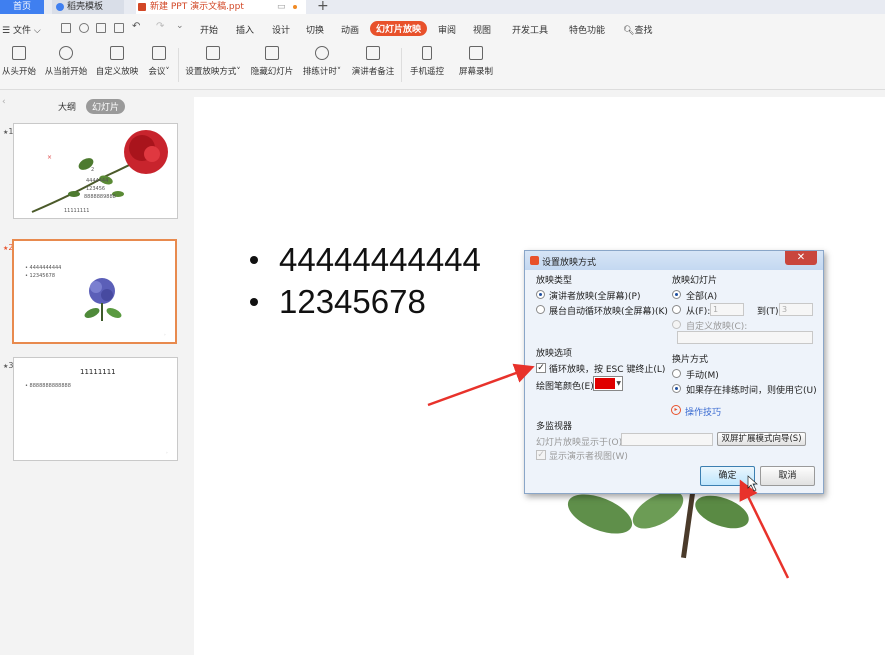 The width and height of the screenshot is (885, 655). What do you see at coordinates (676, 294) in the screenshot?
I see `radio-all-slides` at bounding box center [676, 294].